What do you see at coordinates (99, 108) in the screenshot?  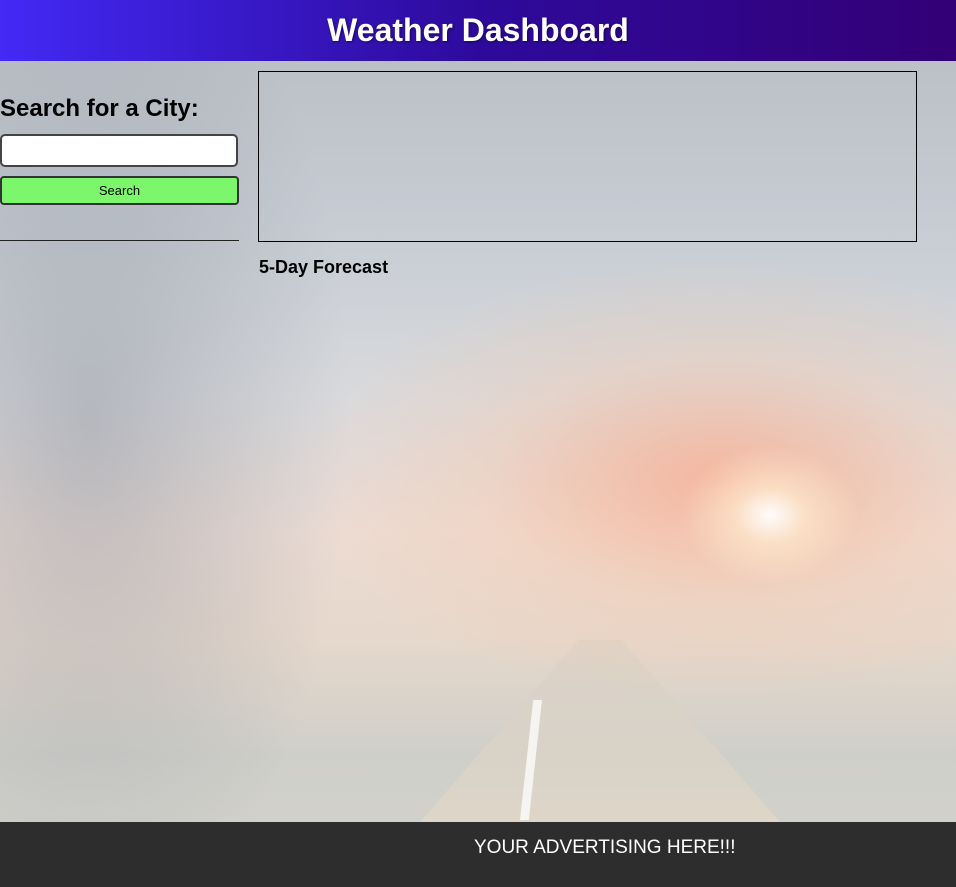 I see `search-heading: Search for a City:` at bounding box center [99, 108].